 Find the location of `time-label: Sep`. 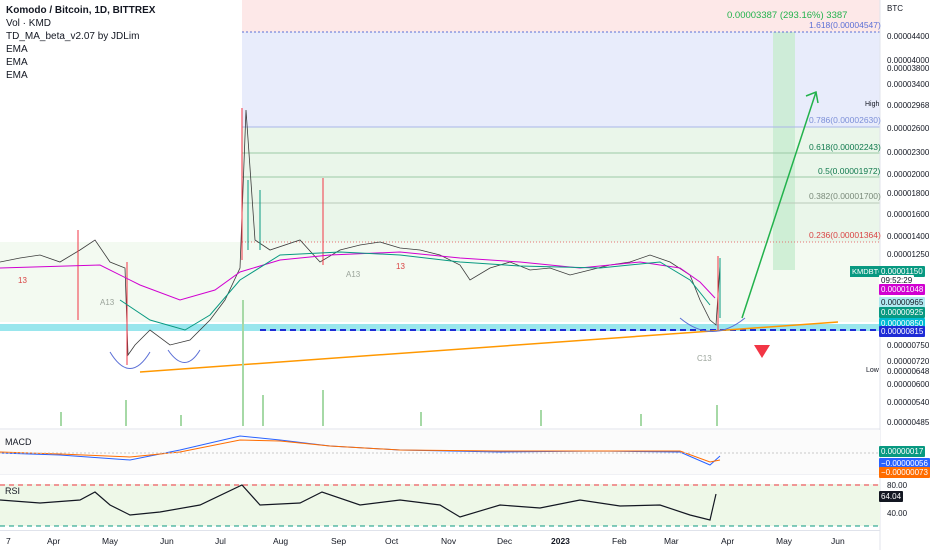

time-label: Sep is located at coordinates (339, 541).